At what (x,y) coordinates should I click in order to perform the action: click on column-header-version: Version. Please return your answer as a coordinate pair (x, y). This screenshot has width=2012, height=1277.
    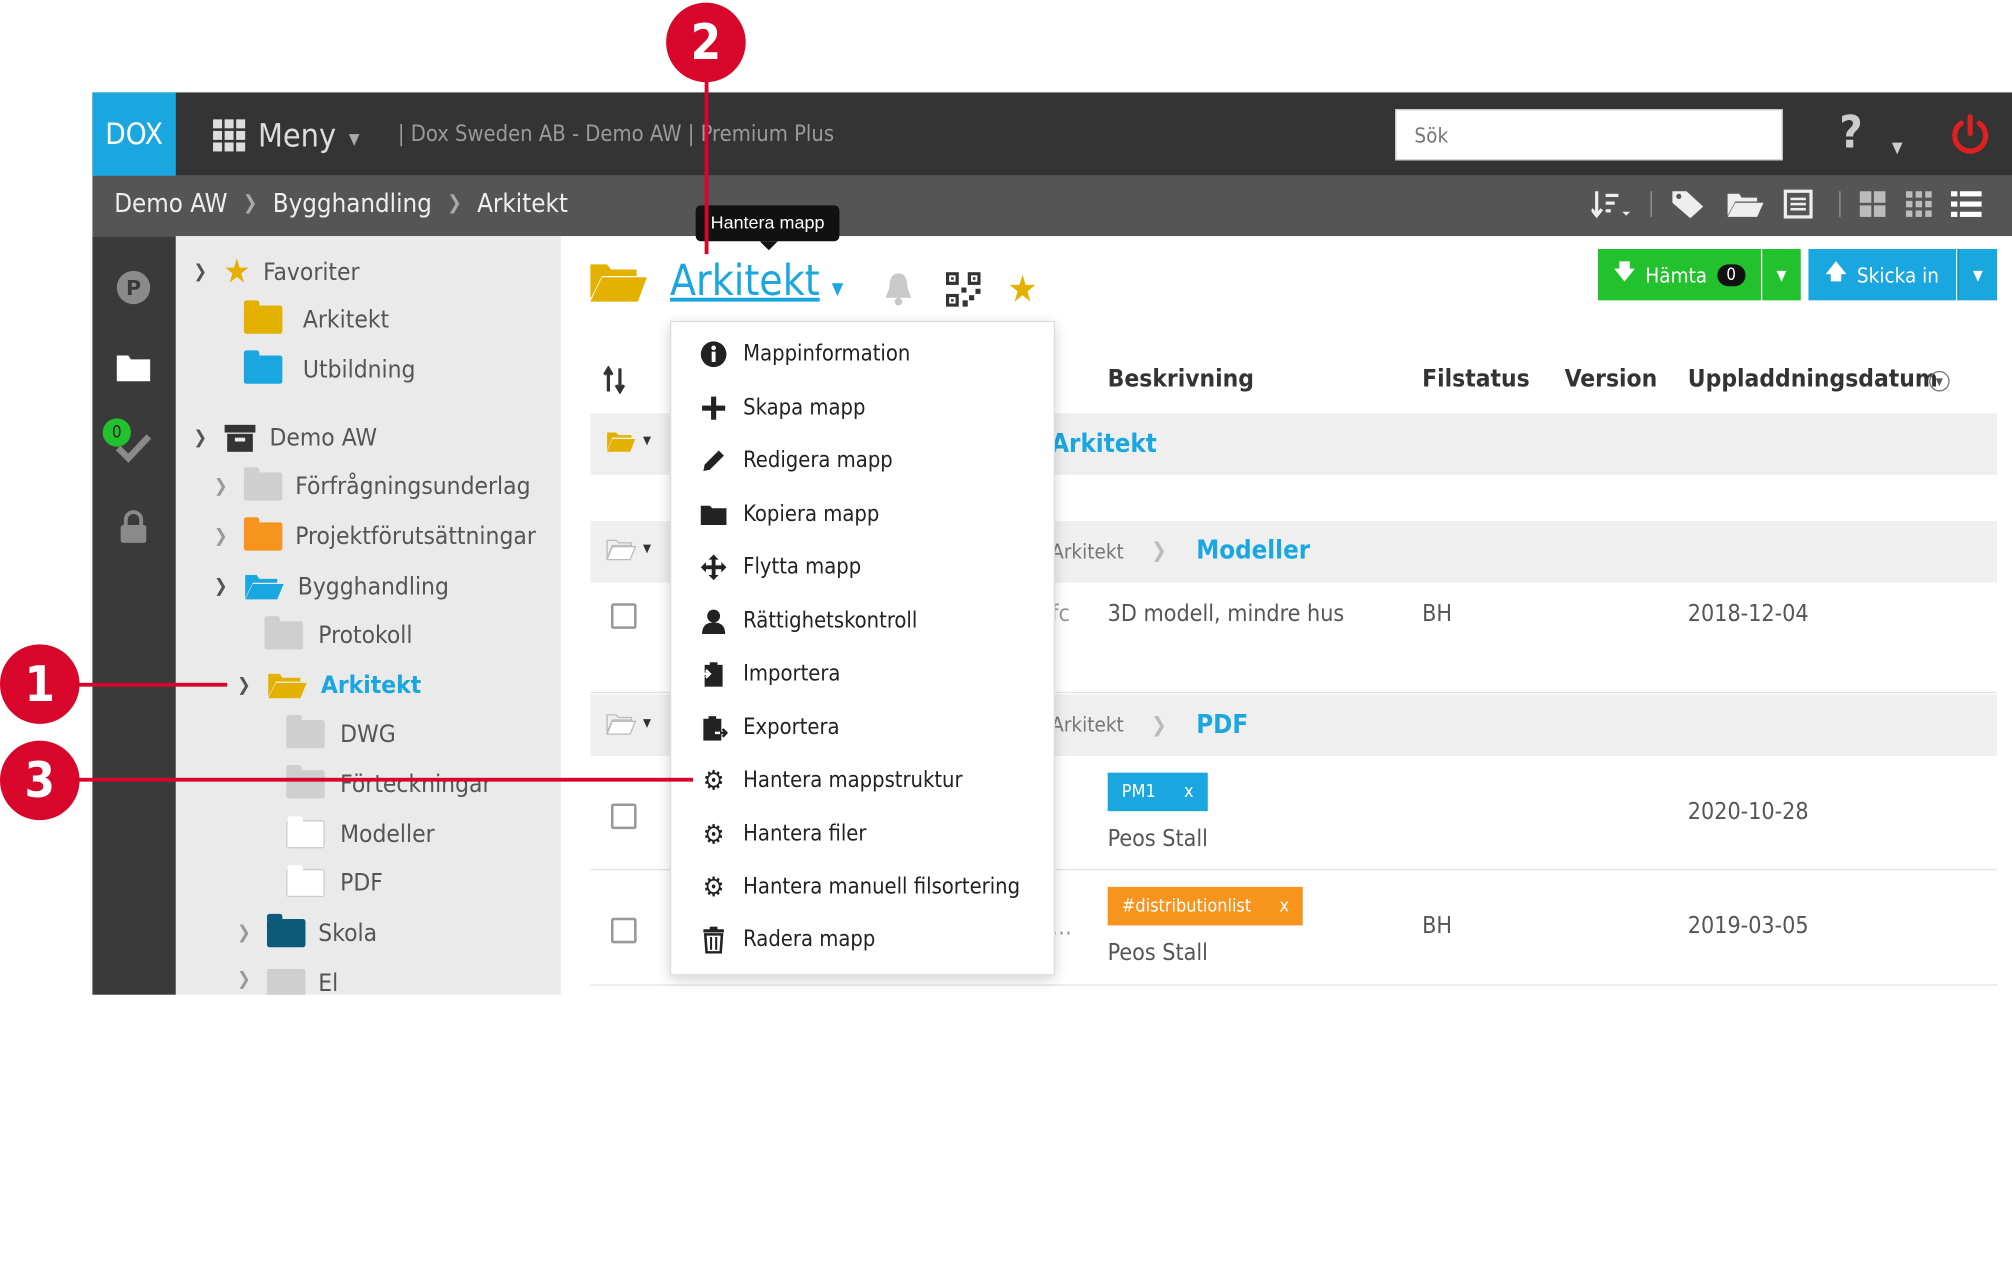
    Looking at the image, I should click on (1611, 379).